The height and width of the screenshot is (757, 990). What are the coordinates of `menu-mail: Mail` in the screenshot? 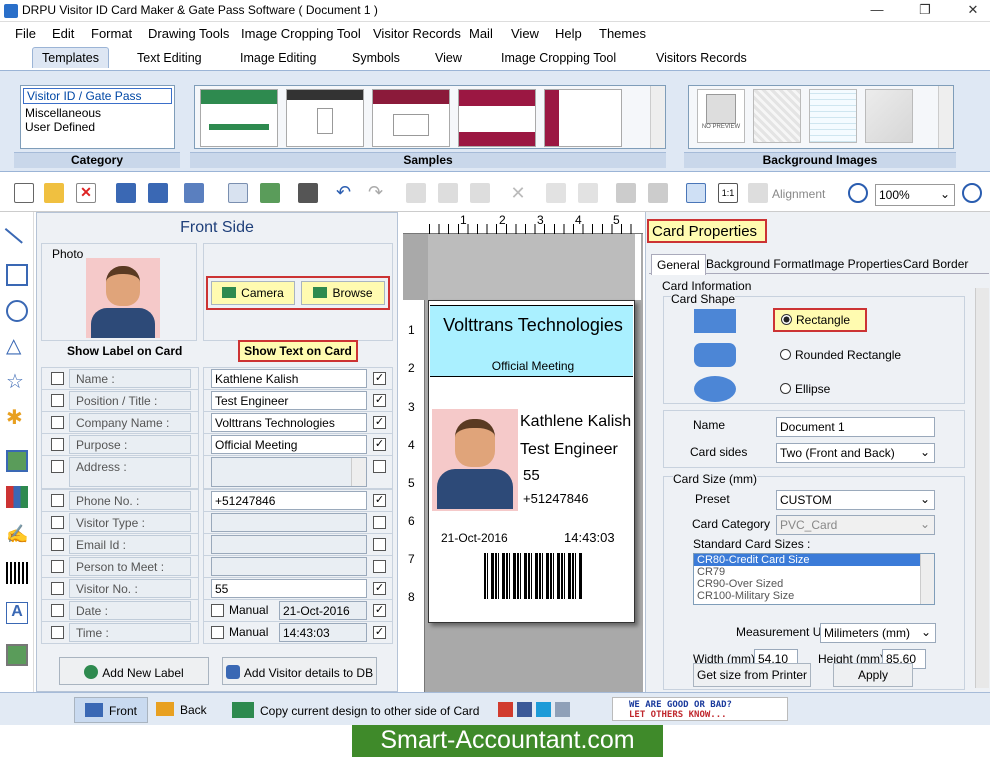 It's located at (481, 33).